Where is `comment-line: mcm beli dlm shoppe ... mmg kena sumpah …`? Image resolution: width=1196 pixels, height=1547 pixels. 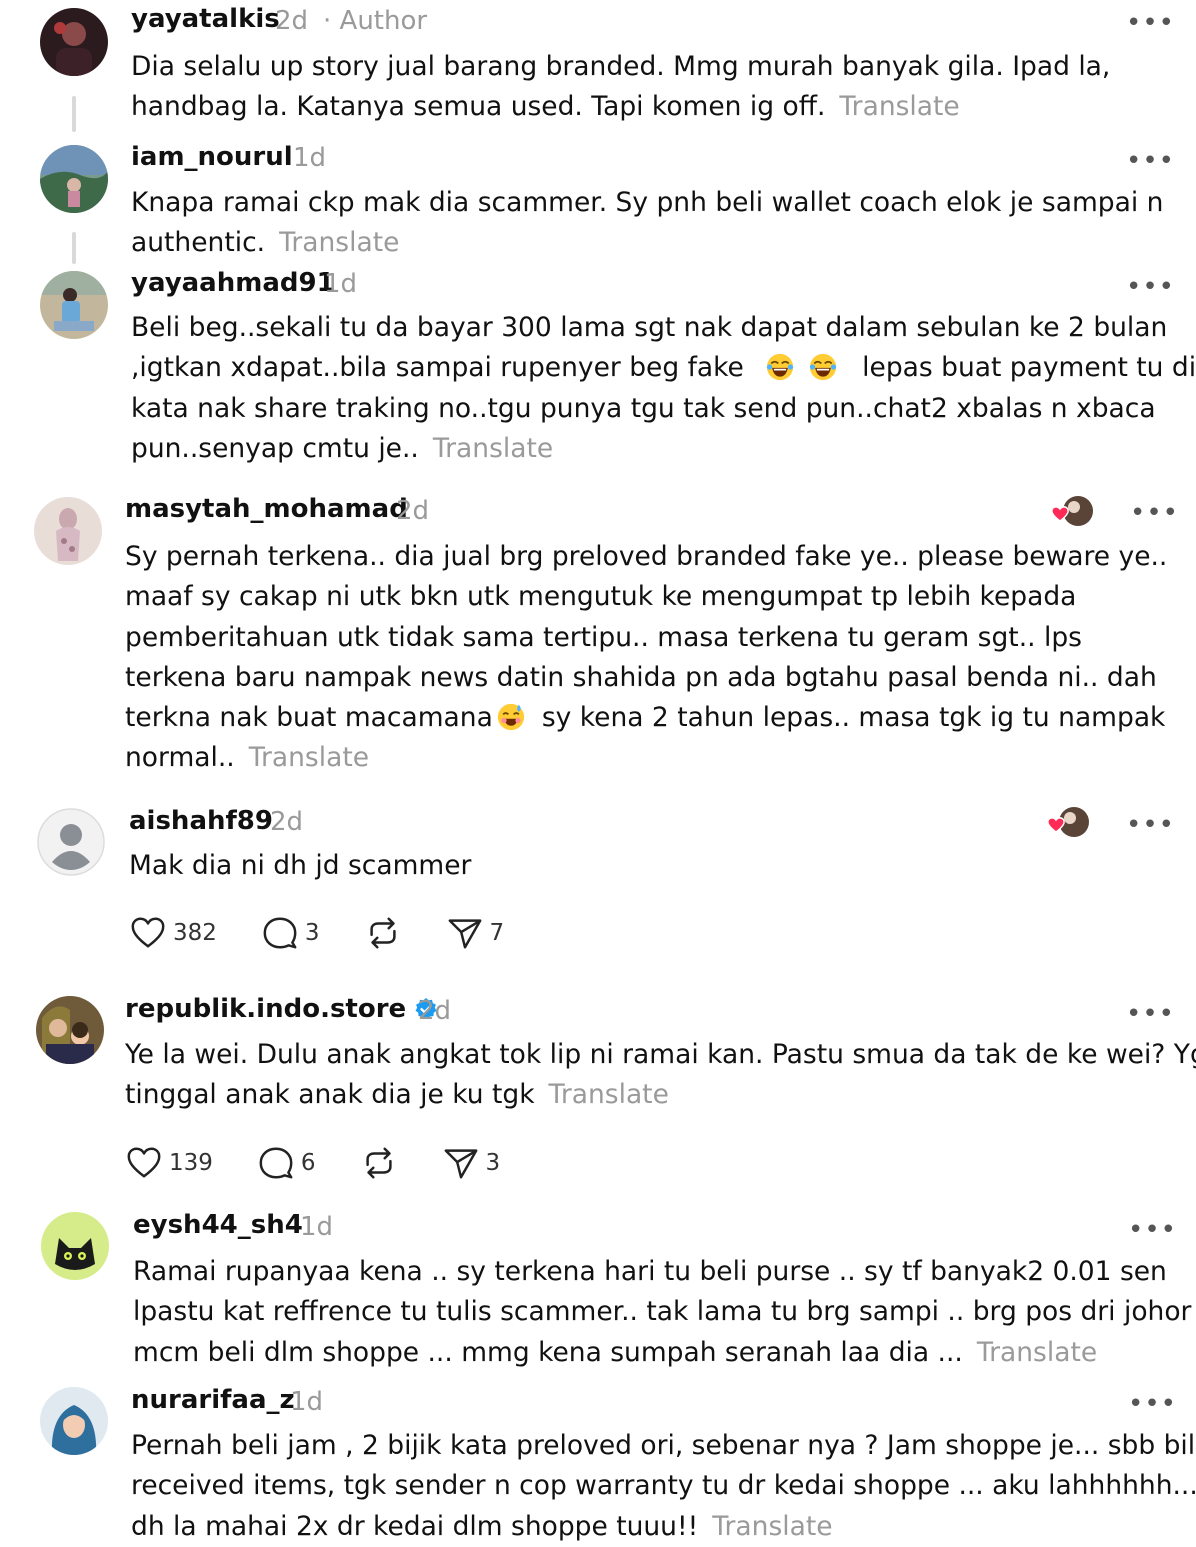 comment-line: mcm beli dlm shoppe ... mmg kena sumpah … is located at coordinates (664, 1353).